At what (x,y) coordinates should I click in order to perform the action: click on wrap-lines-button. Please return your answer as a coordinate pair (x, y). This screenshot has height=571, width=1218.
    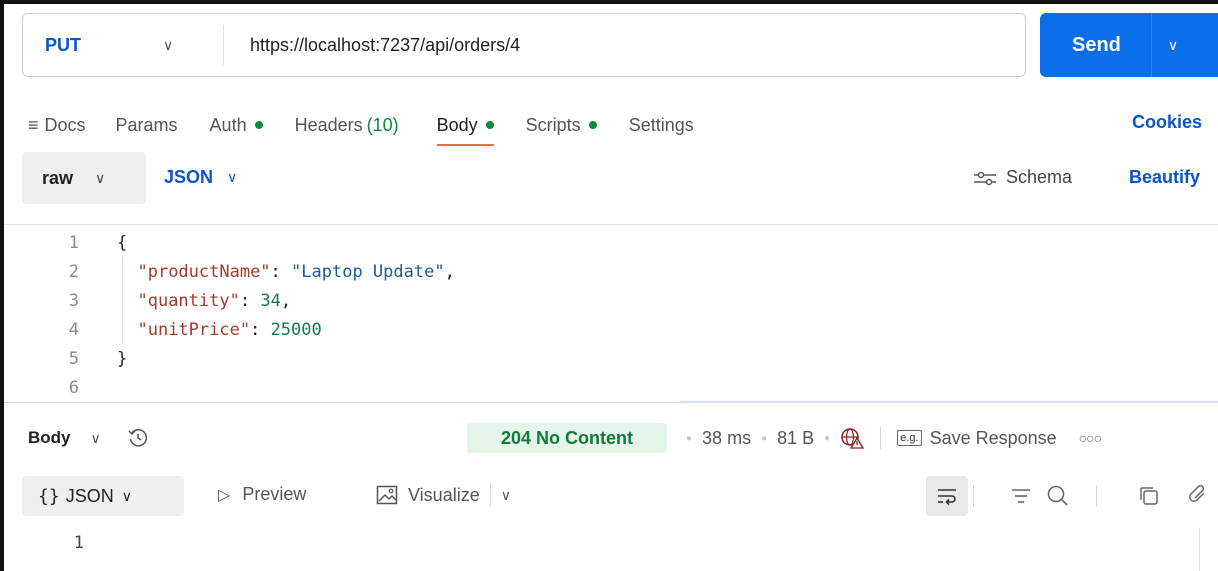
    Looking at the image, I should click on (947, 496).